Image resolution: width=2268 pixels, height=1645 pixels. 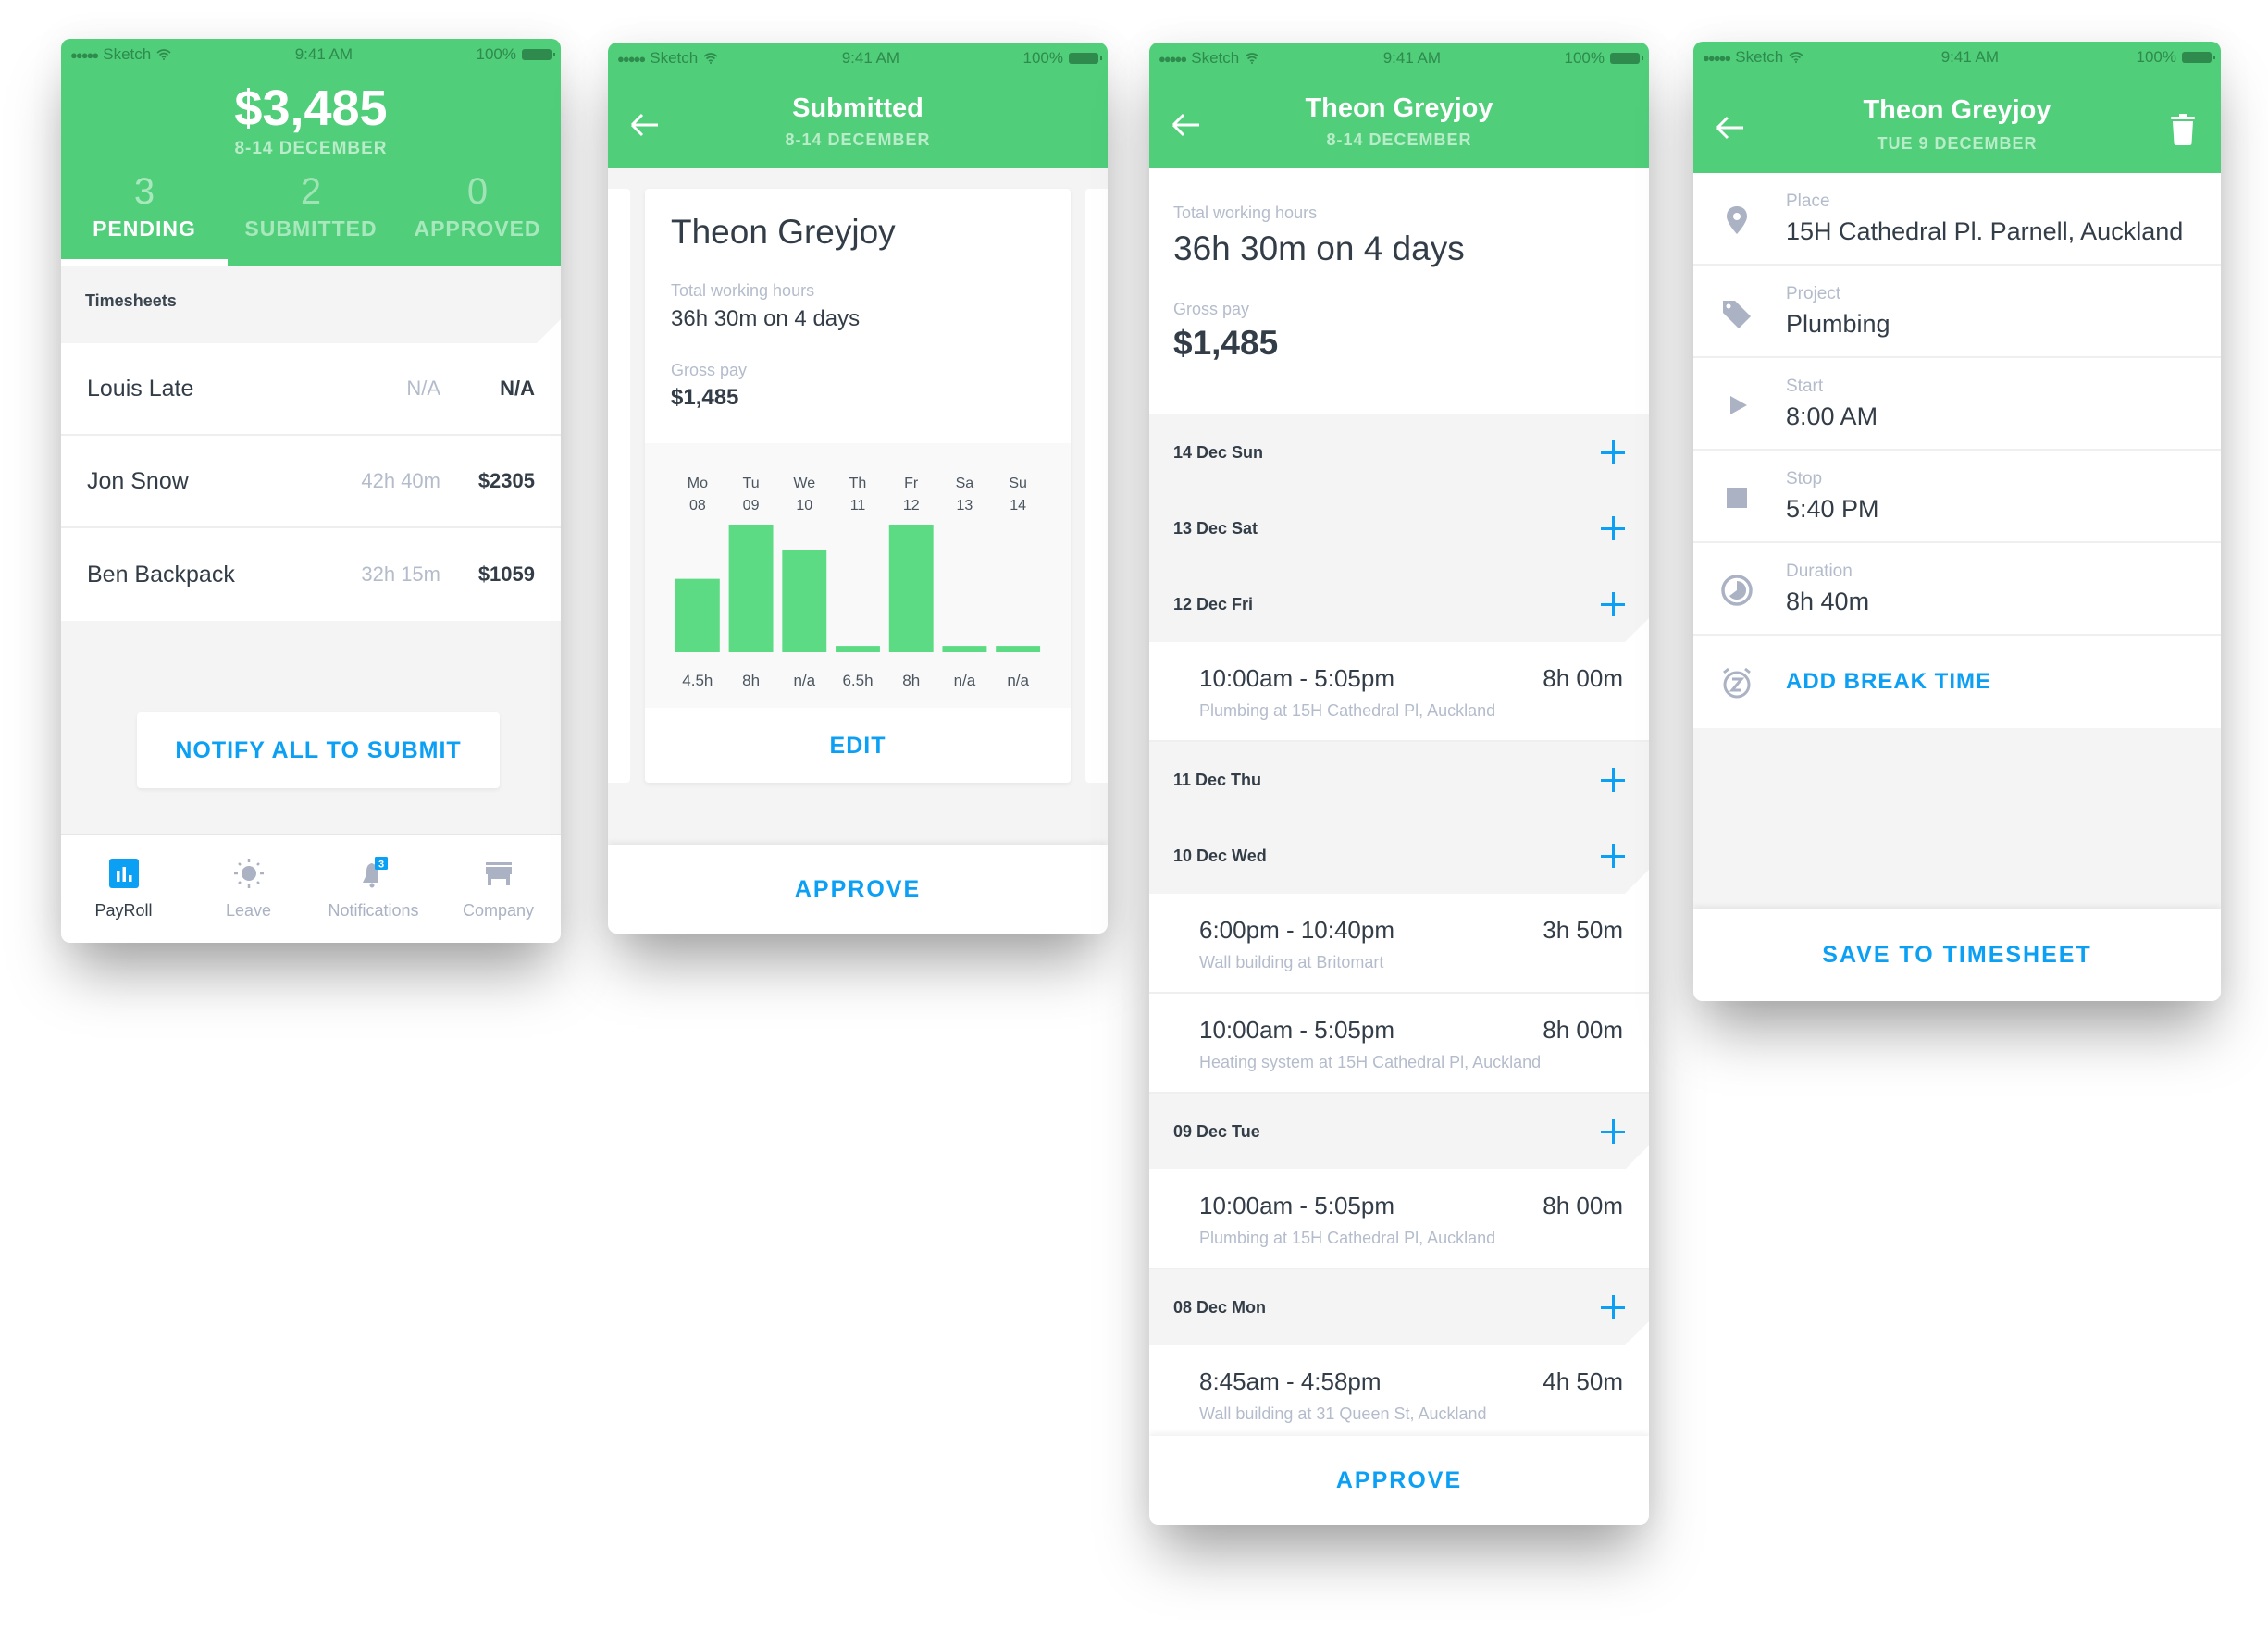 I want to click on field-label: Start, so click(x=1805, y=386).